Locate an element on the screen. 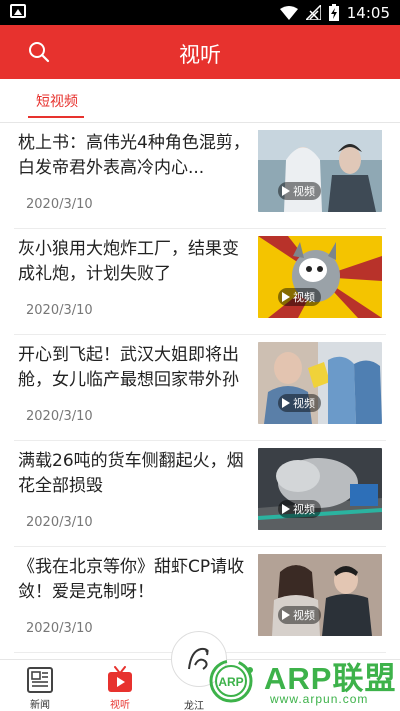 The height and width of the screenshot is (711, 400). nav-label: 龙江 is located at coordinates (194, 706).